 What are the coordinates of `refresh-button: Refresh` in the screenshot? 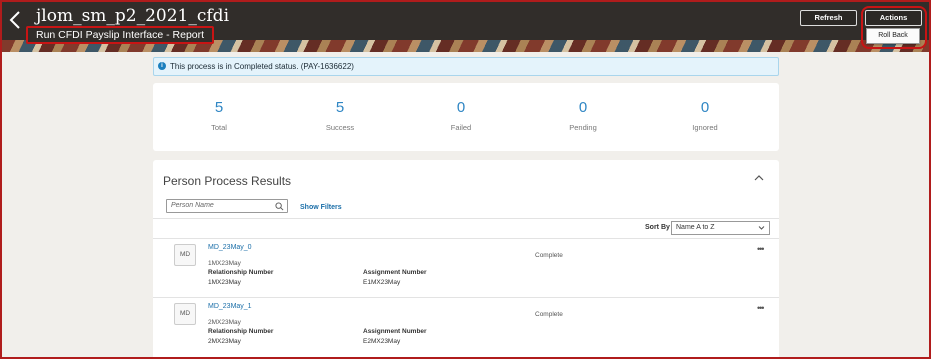 It's located at (828, 18).